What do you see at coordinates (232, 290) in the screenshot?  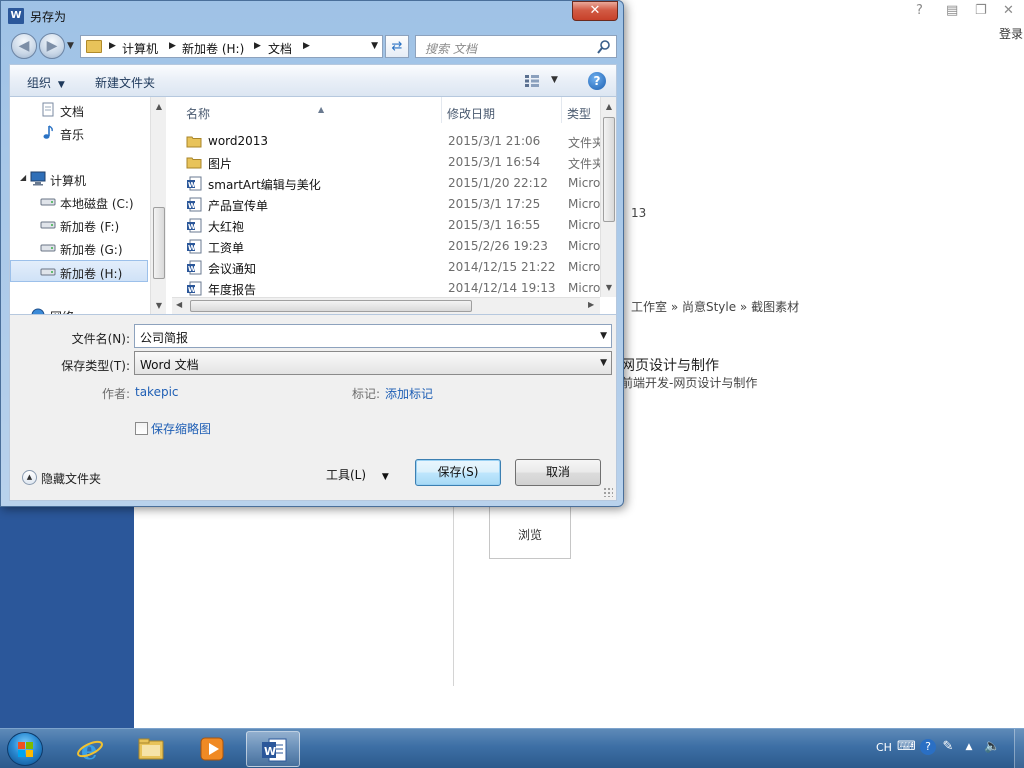 I see `file-name: 年度报告` at bounding box center [232, 290].